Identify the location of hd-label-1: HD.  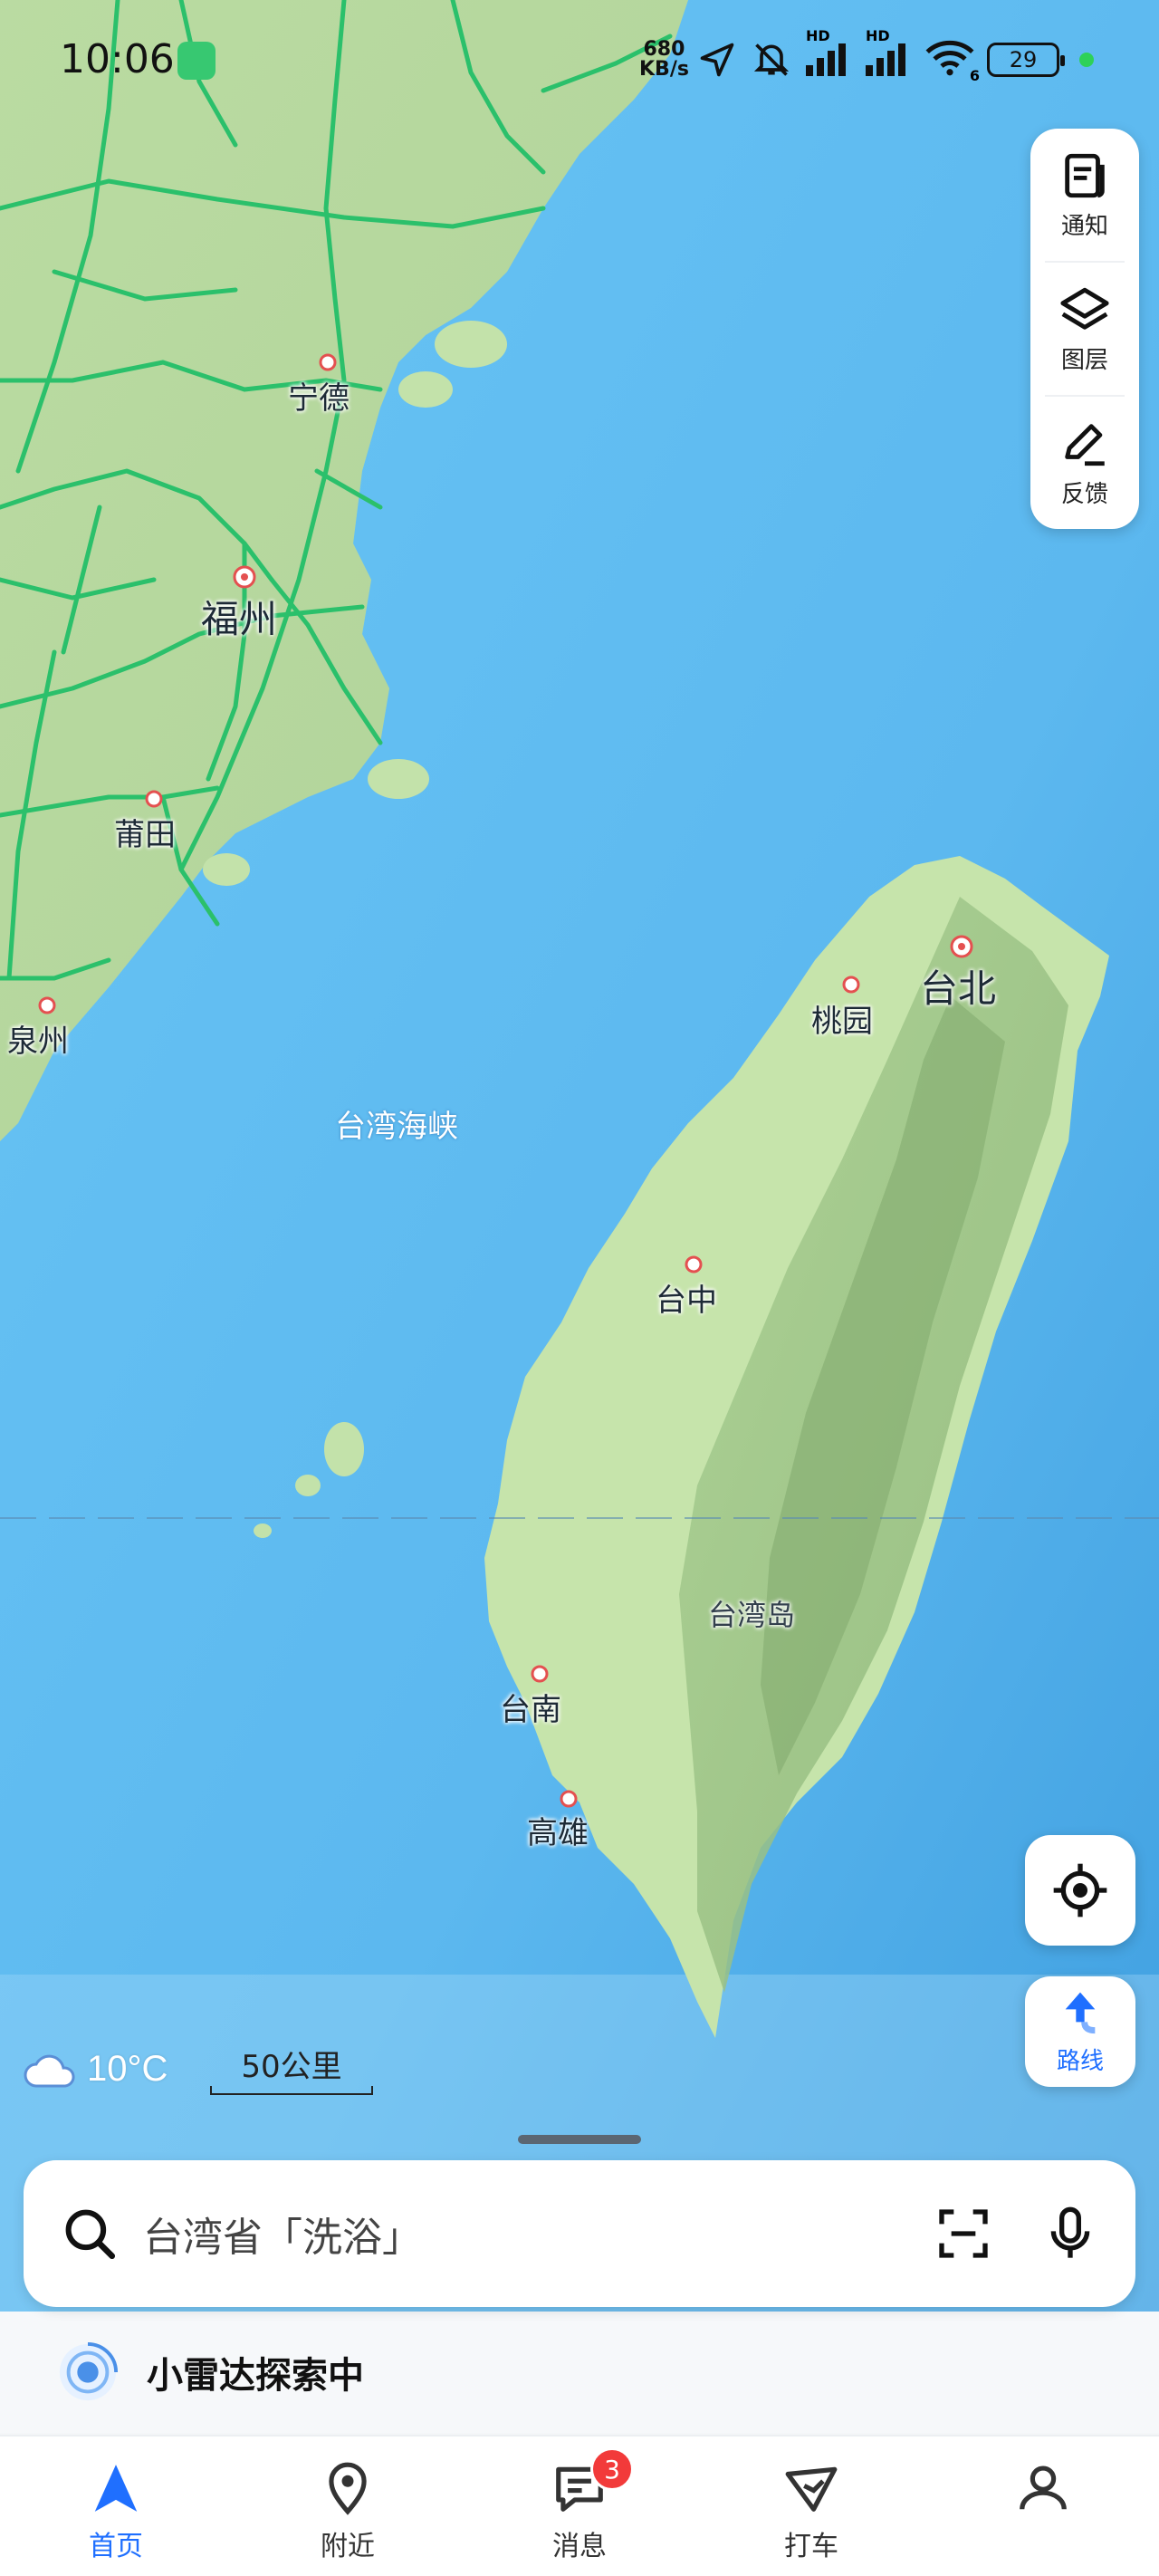
(818, 35).